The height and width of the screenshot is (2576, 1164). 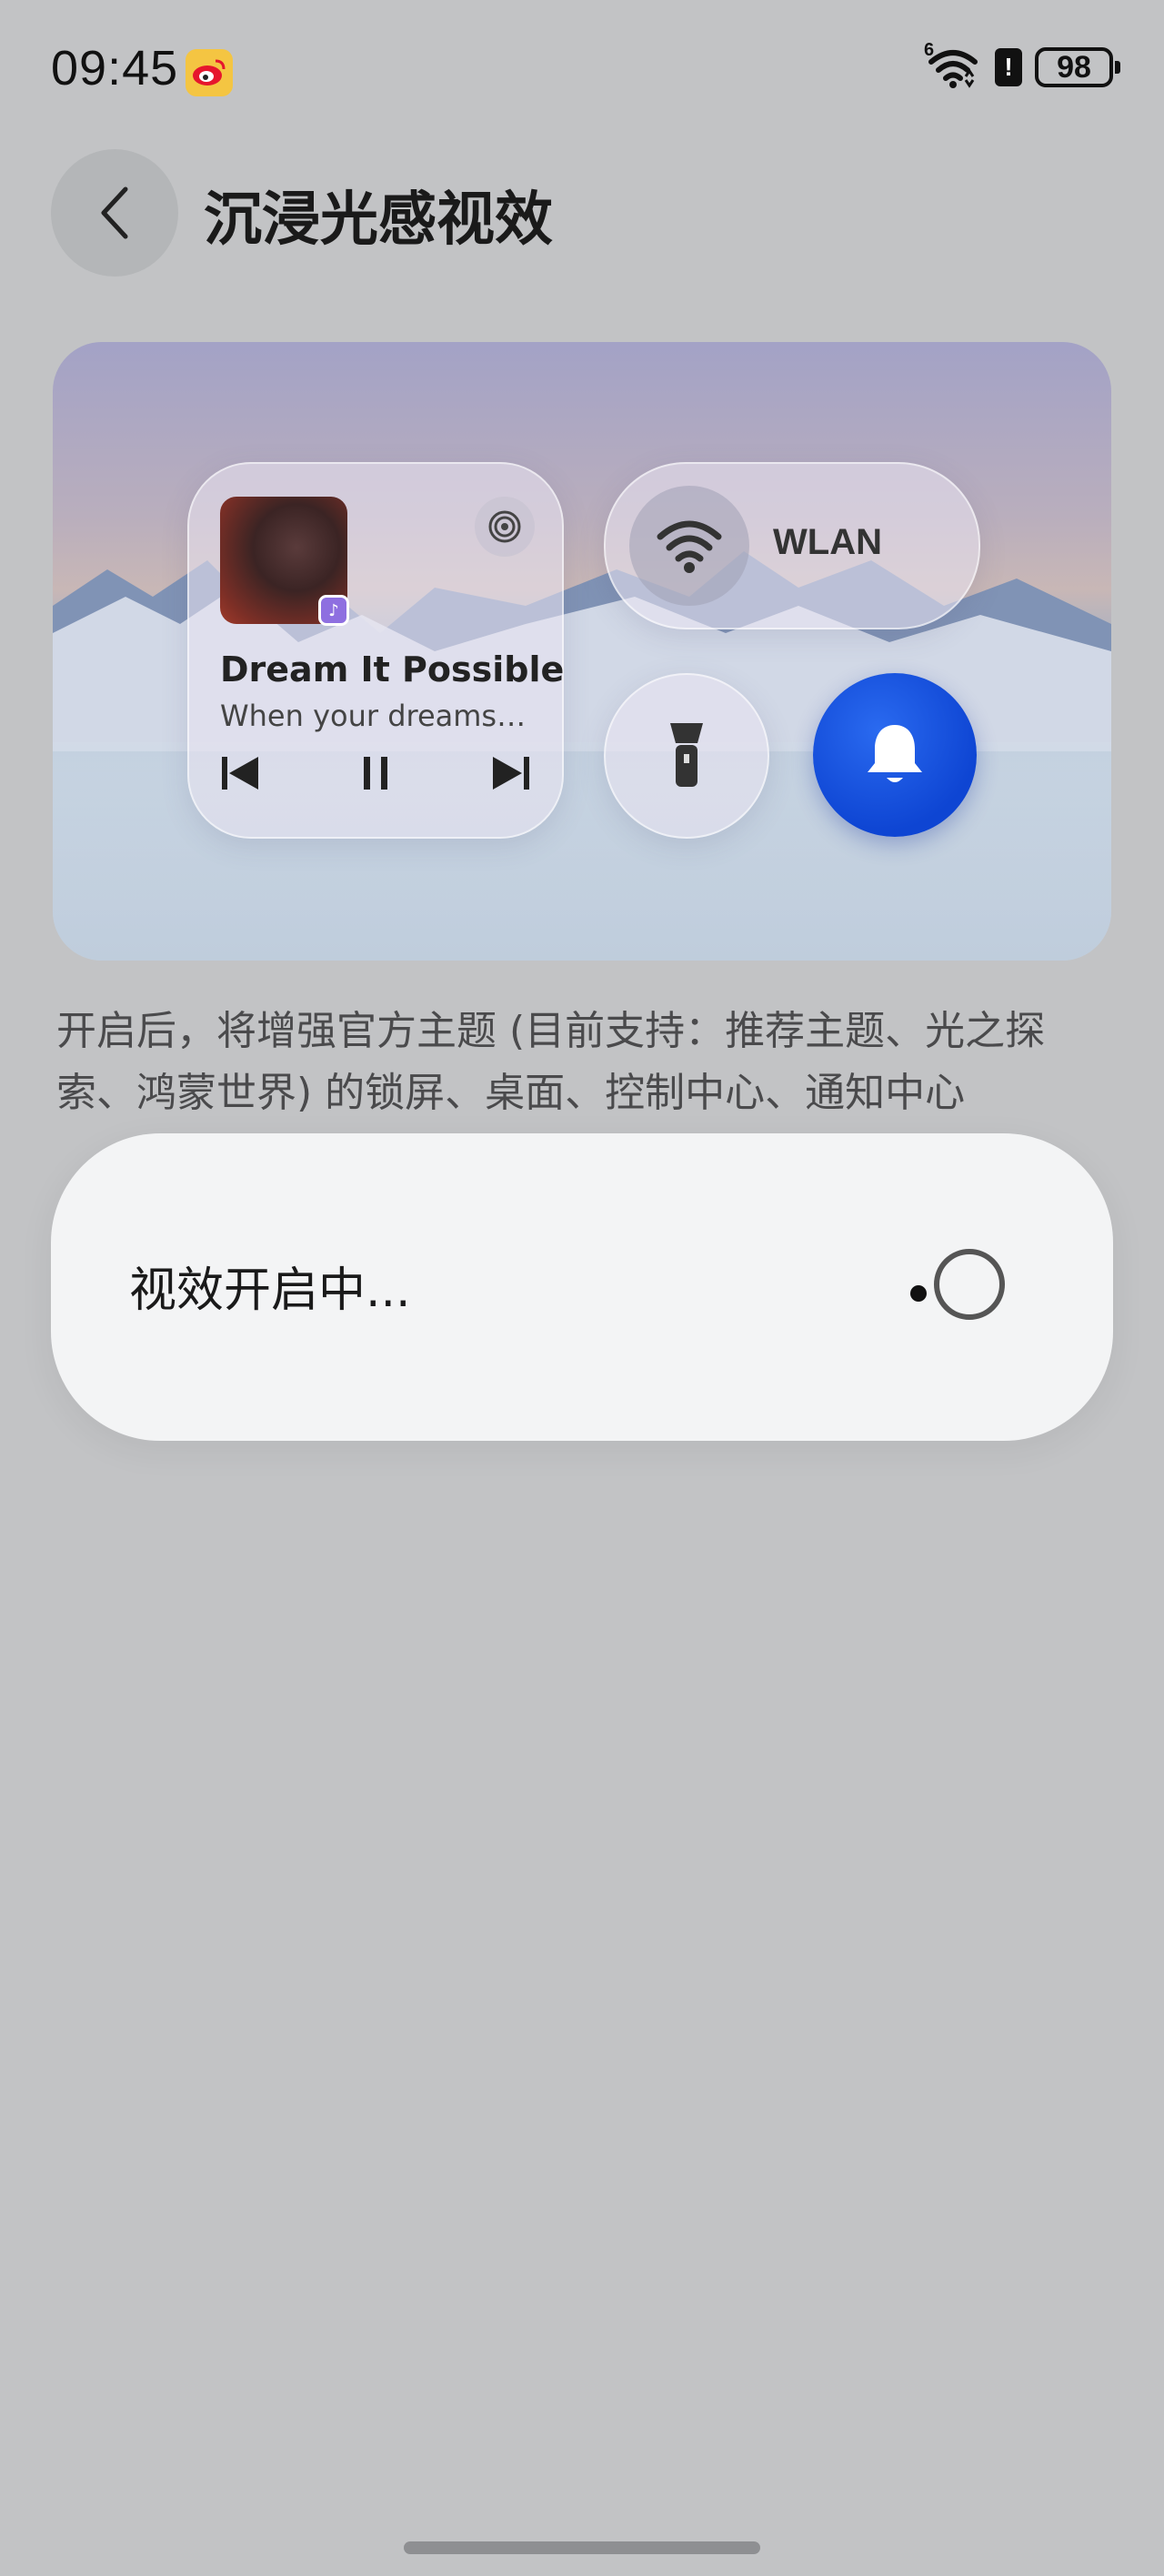 I want to click on pause-icon, so click(x=375, y=773).